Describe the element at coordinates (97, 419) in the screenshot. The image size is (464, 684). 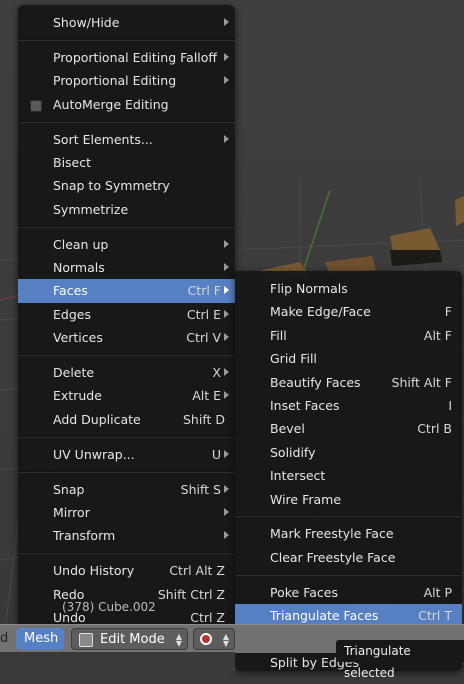
I see `menu-item-label: Add Duplicate` at that location.